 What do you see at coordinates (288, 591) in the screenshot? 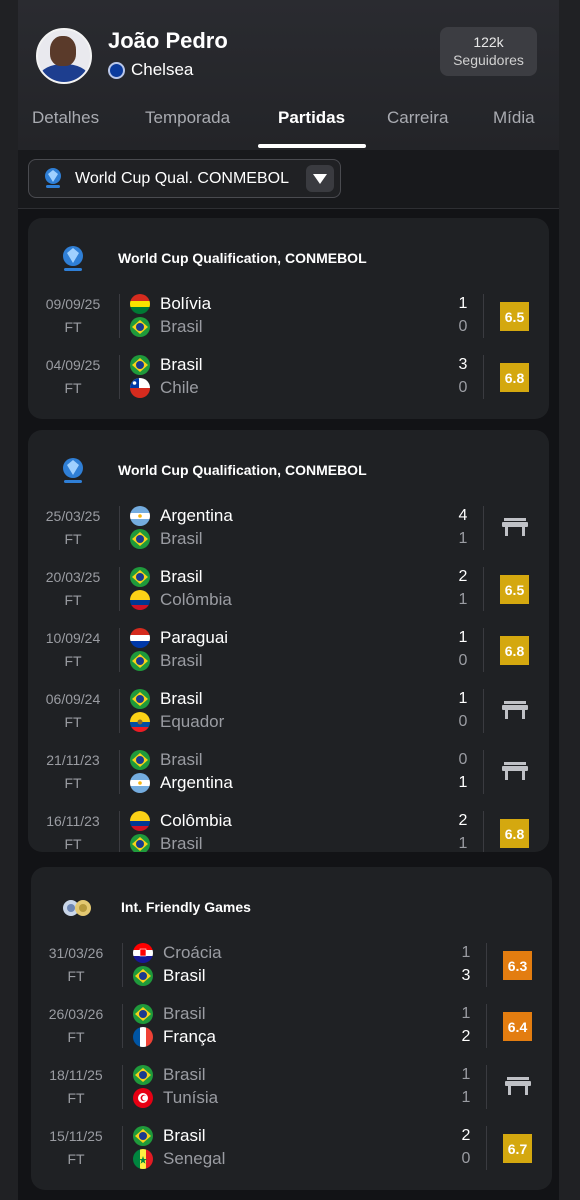
I see `match-row: 20/03/25 FT Brasil Colômbia 2 1 6.5` at bounding box center [288, 591].